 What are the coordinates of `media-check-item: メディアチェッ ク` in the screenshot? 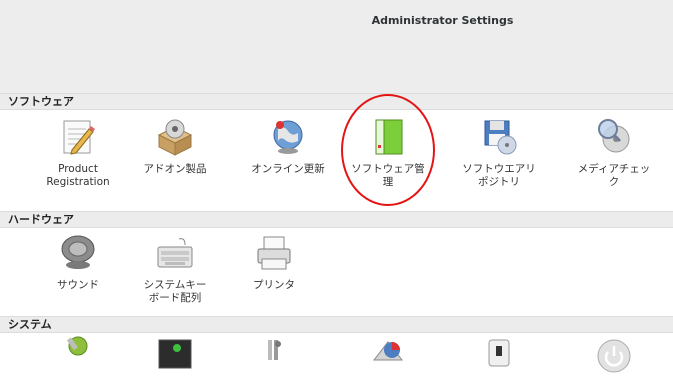 It's located at (614, 153).